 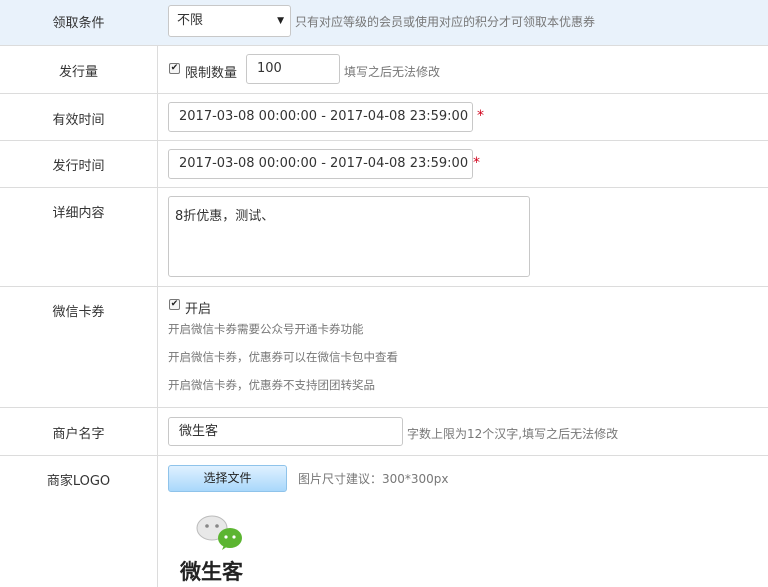 What do you see at coordinates (349, 236) in the screenshot?
I see `details-textarea: 8折优惠，测试、` at bounding box center [349, 236].